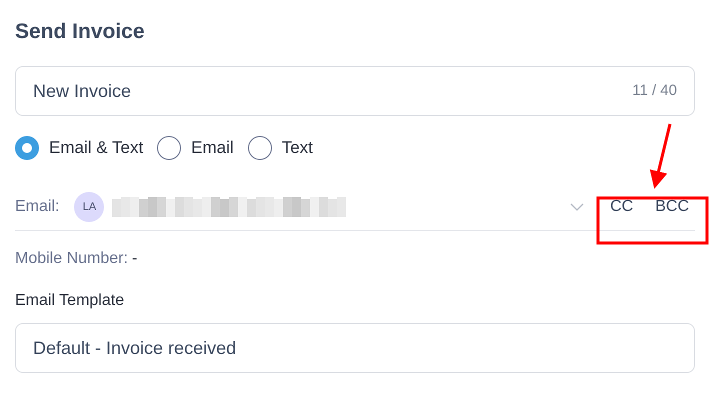 This screenshot has width=712, height=401. Describe the element at coordinates (89, 207) in the screenshot. I see `avatar: LA` at that location.